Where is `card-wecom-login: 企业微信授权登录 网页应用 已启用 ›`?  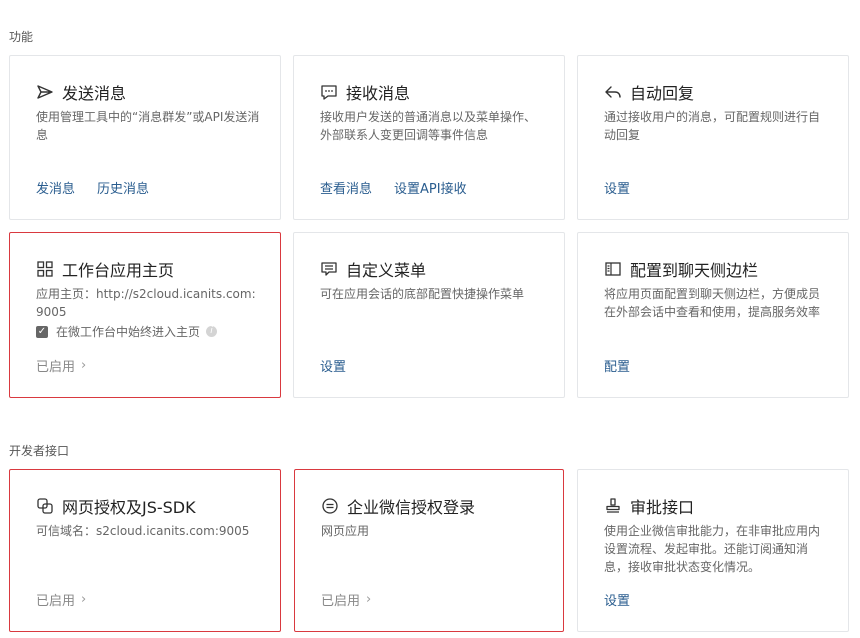
card-wecom-login: 企业微信授权登录 网页应用 已启用 › is located at coordinates (429, 550).